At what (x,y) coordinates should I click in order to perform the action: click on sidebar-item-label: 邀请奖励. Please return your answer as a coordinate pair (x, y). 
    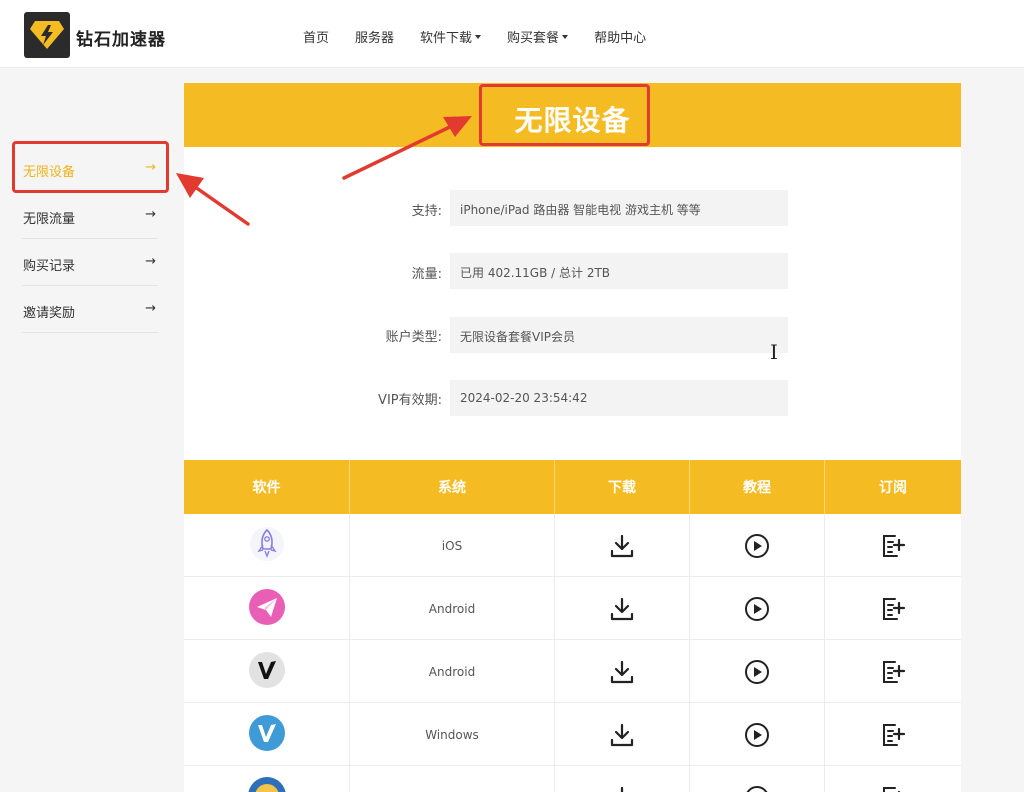
    Looking at the image, I should click on (49, 313).